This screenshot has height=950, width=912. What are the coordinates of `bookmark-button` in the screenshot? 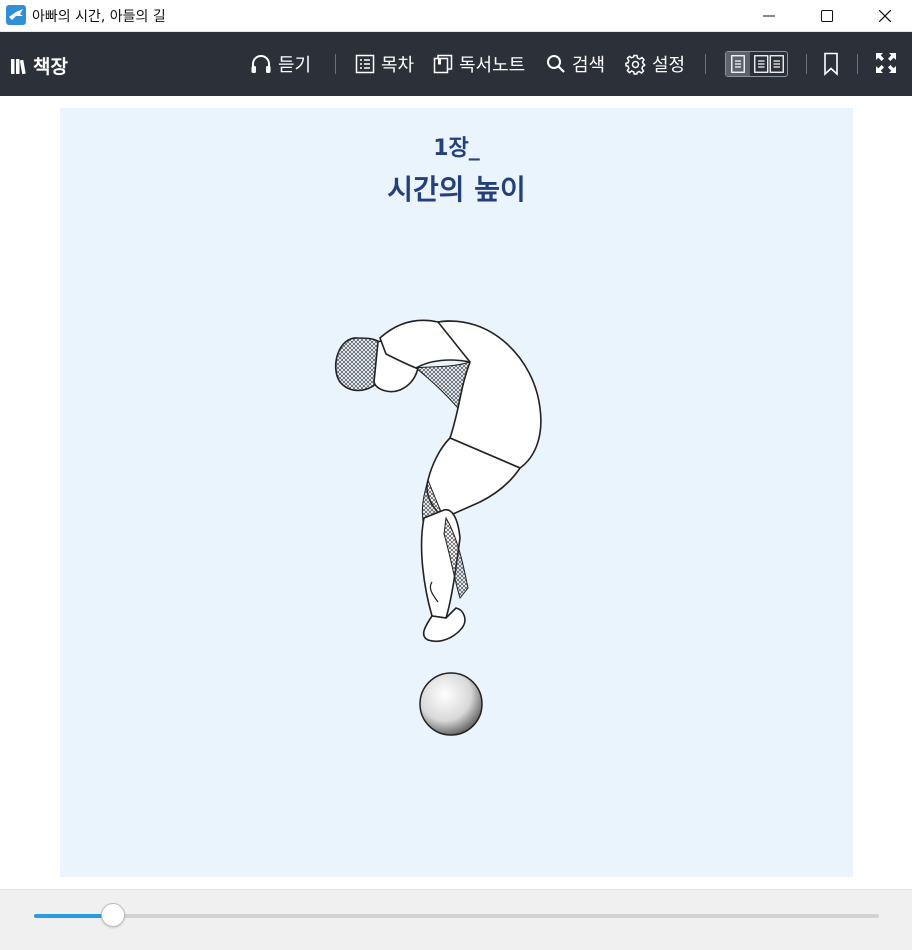 It's located at (831, 66).